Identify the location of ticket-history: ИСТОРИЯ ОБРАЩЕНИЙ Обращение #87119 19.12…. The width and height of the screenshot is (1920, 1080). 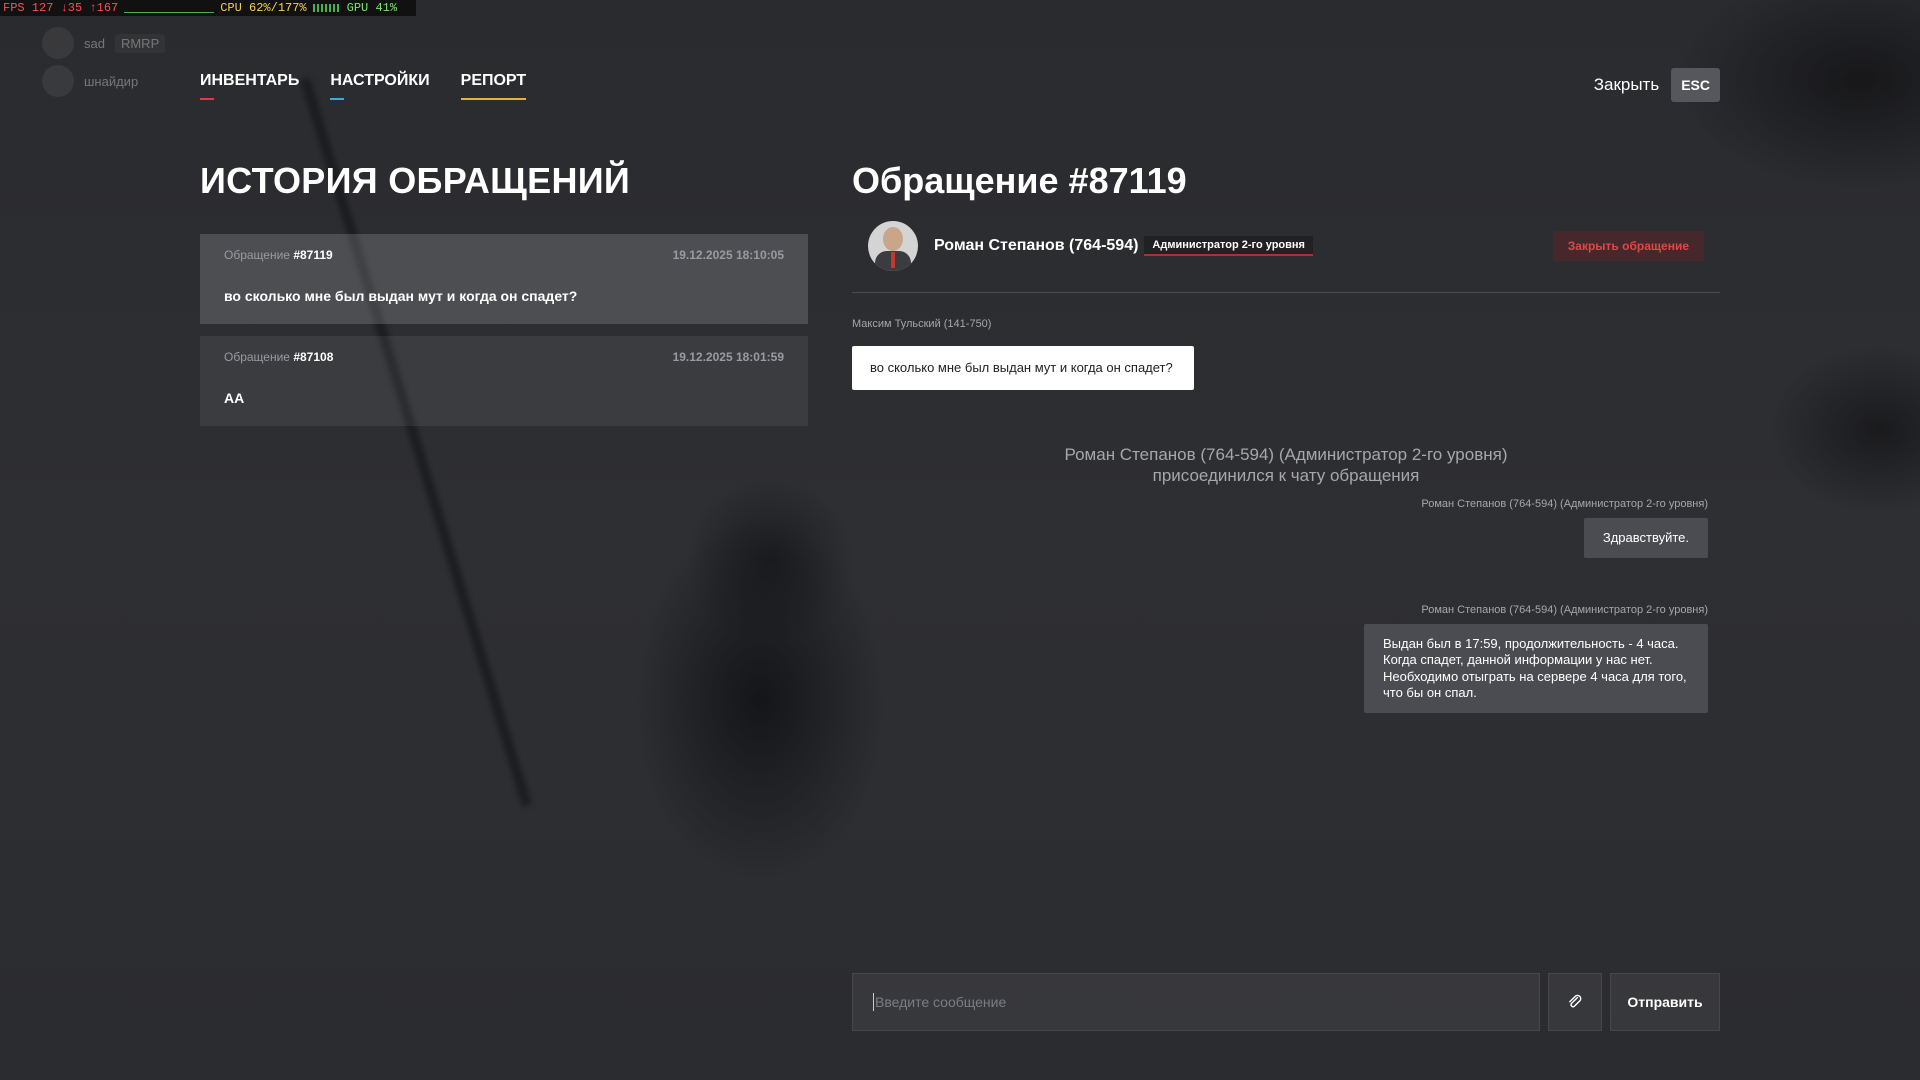
(504, 299).